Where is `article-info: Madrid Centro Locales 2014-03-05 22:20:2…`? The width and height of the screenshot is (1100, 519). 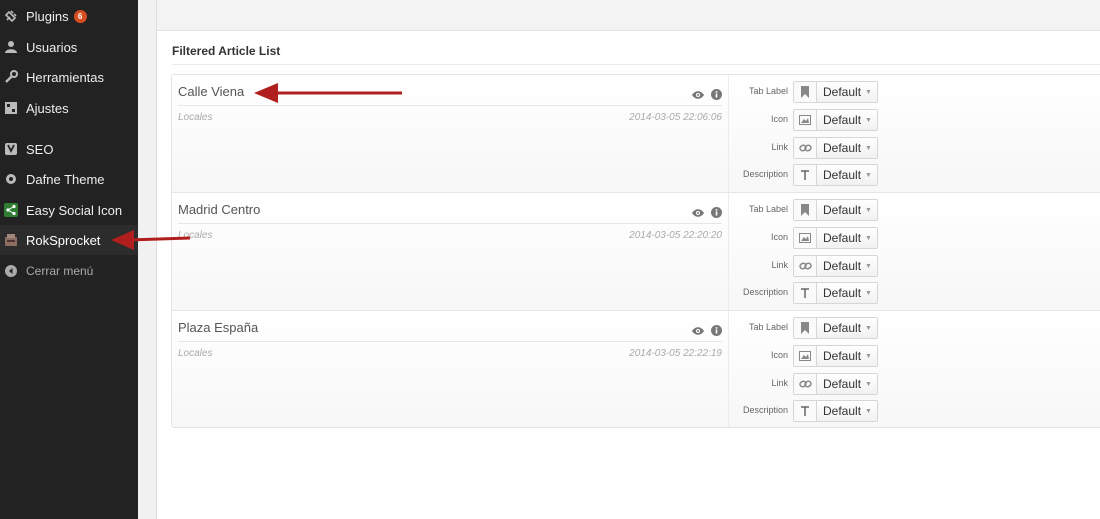
article-info: Madrid Centro Locales 2014-03-05 22:20:2… is located at coordinates (450, 251).